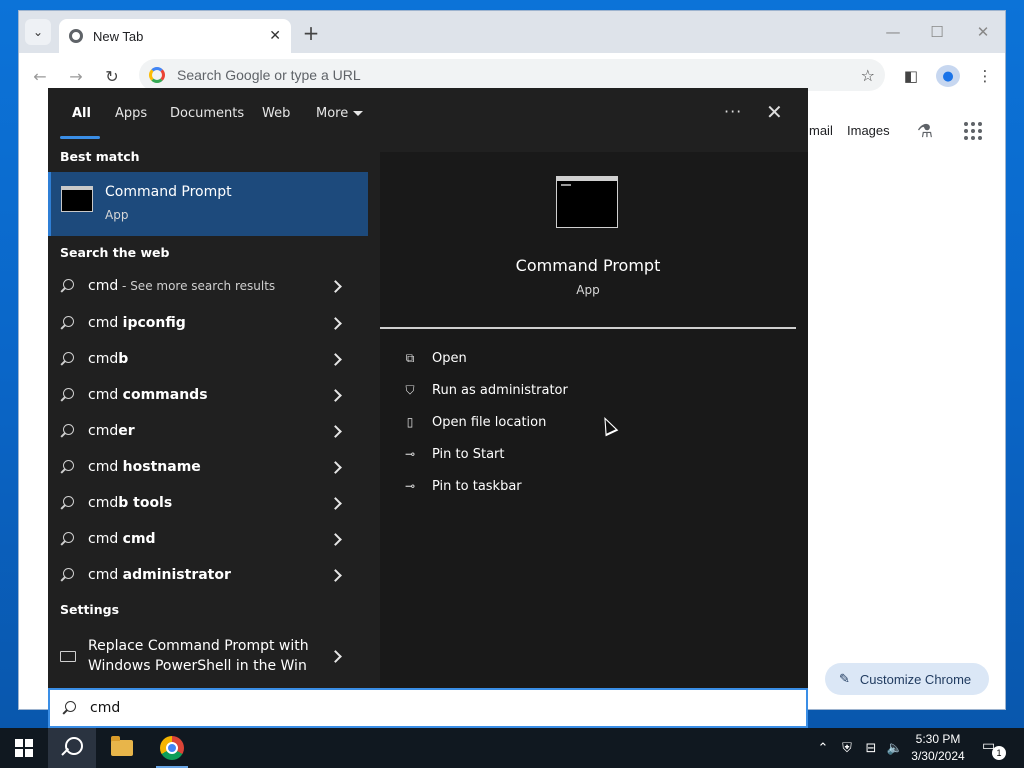  I want to click on search-button, so click(72, 748).